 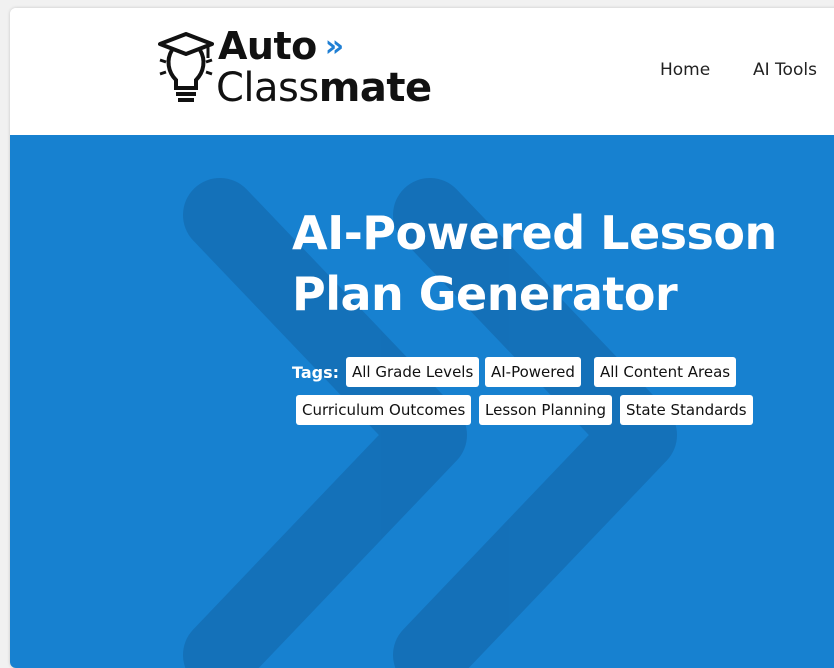 What do you see at coordinates (186, 67) in the screenshot?
I see `lightbulb-graduation-cap-icon` at bounding box center [186, 67].